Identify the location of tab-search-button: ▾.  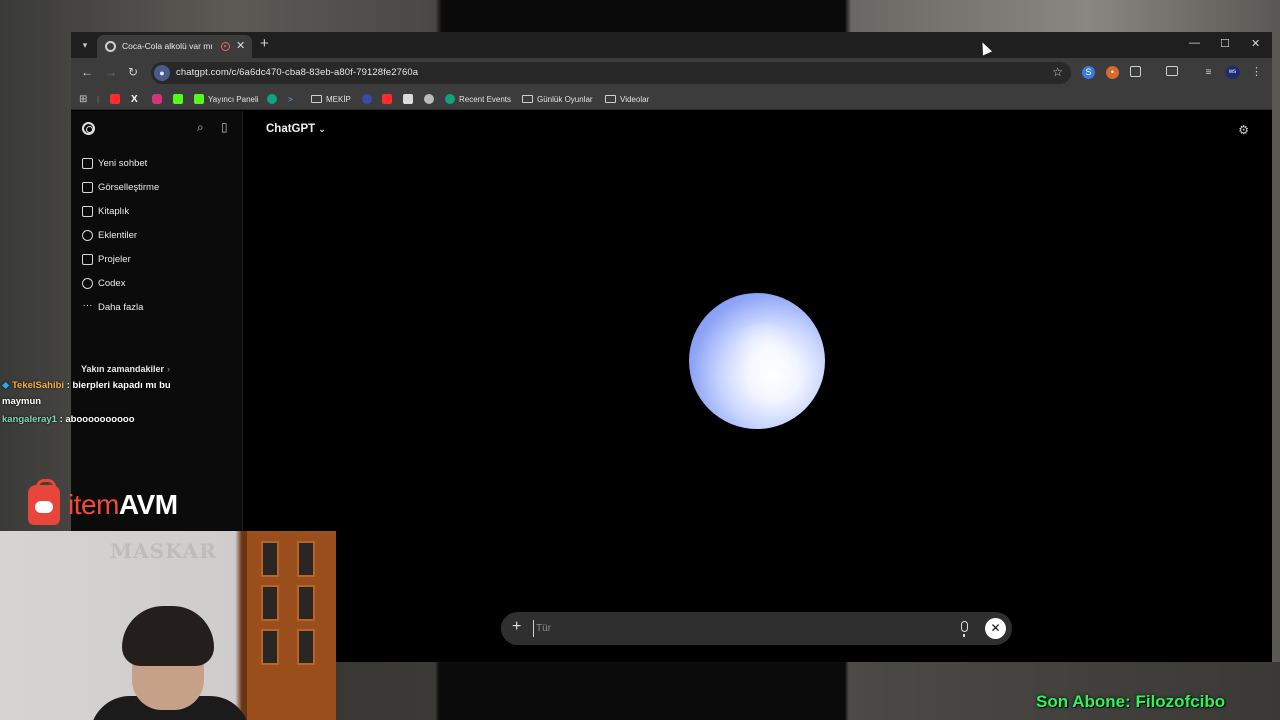
(85, 45).